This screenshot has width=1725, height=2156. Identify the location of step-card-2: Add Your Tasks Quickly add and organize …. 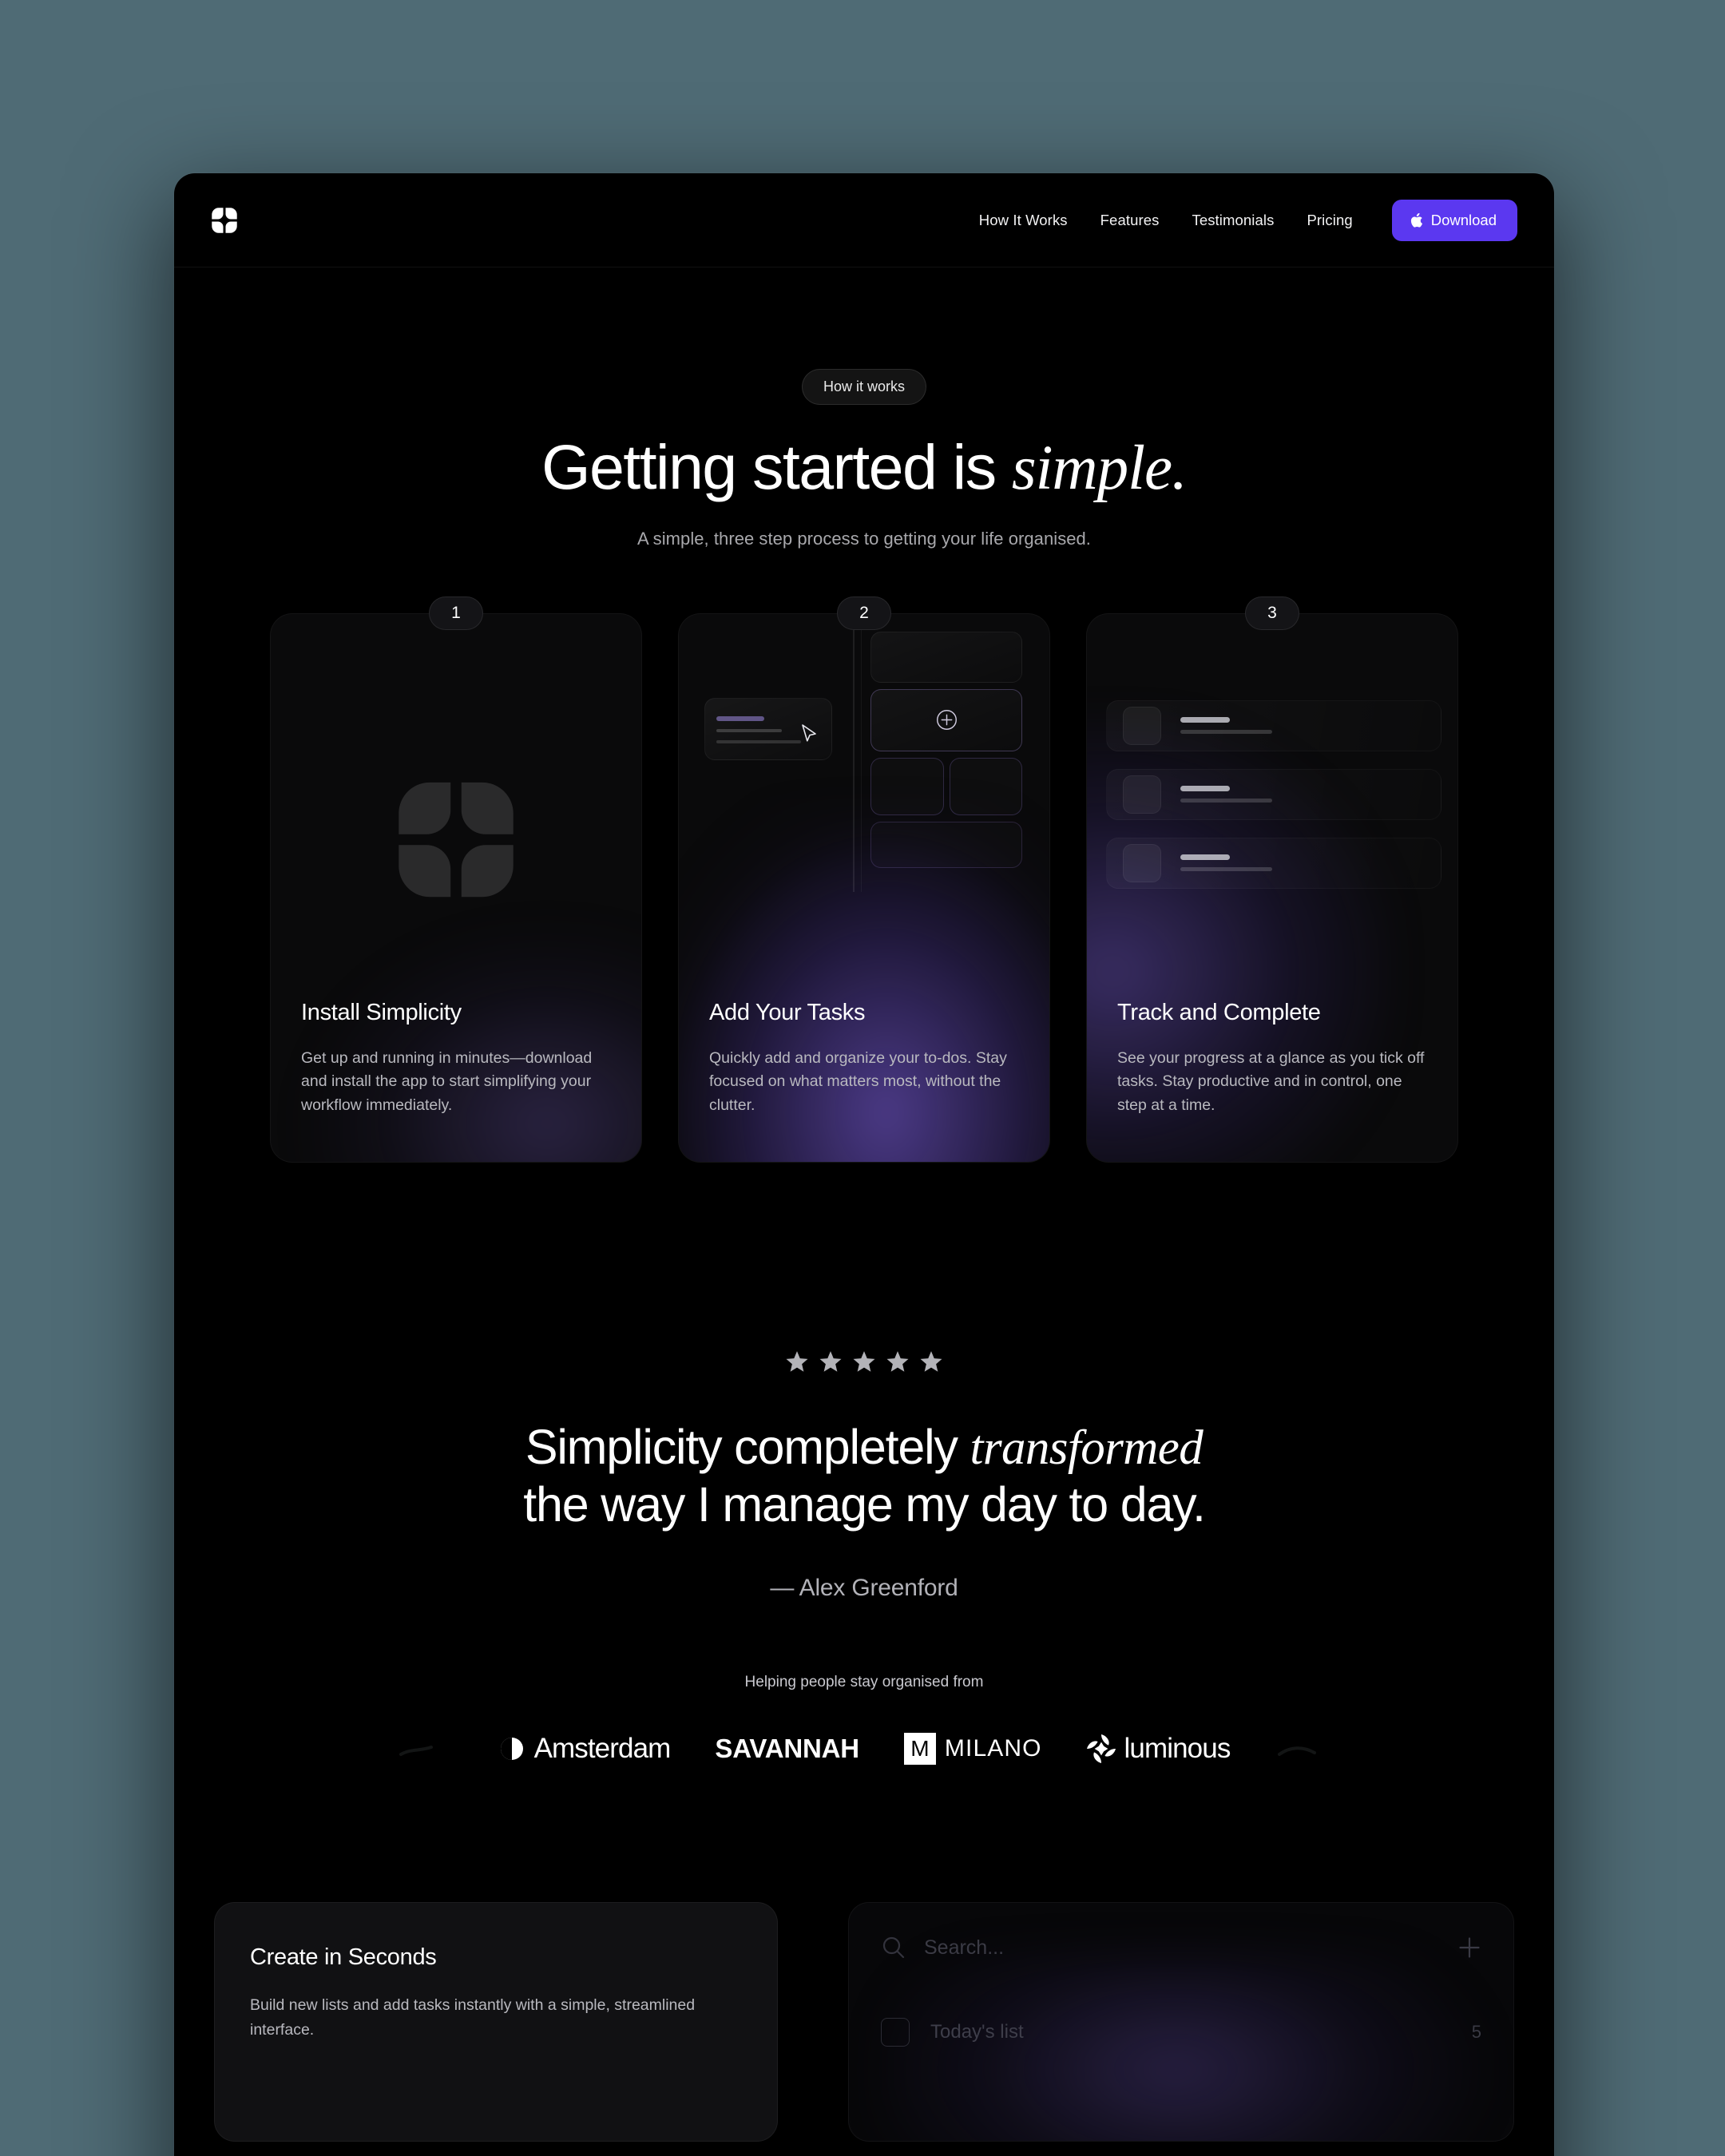
(864, 887).